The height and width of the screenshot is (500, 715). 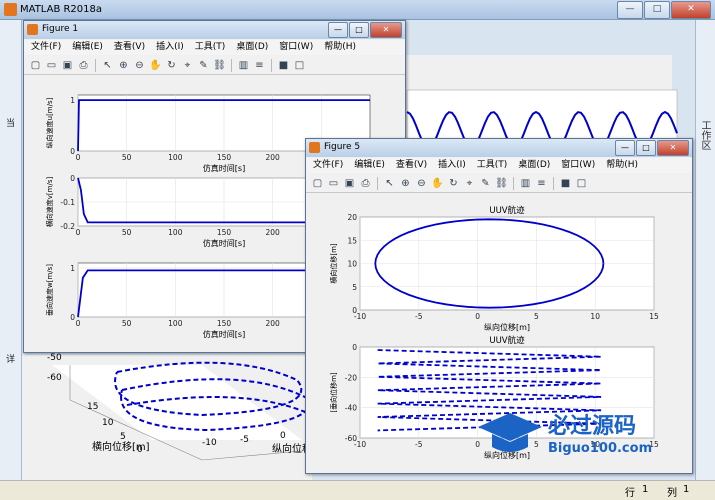 What do you see at coordinates (510, 427) in the screenshot?
I see `graduation-cap-icon` at bounding box center [510, 427].